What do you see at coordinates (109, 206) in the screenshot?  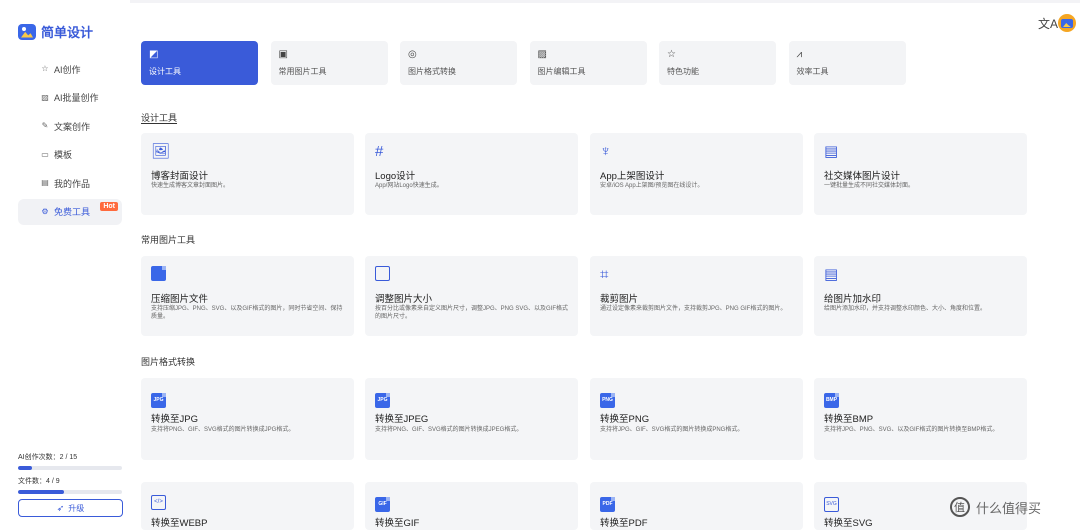 I see `hot-badge: Hot` at bounding box center [109, 206].